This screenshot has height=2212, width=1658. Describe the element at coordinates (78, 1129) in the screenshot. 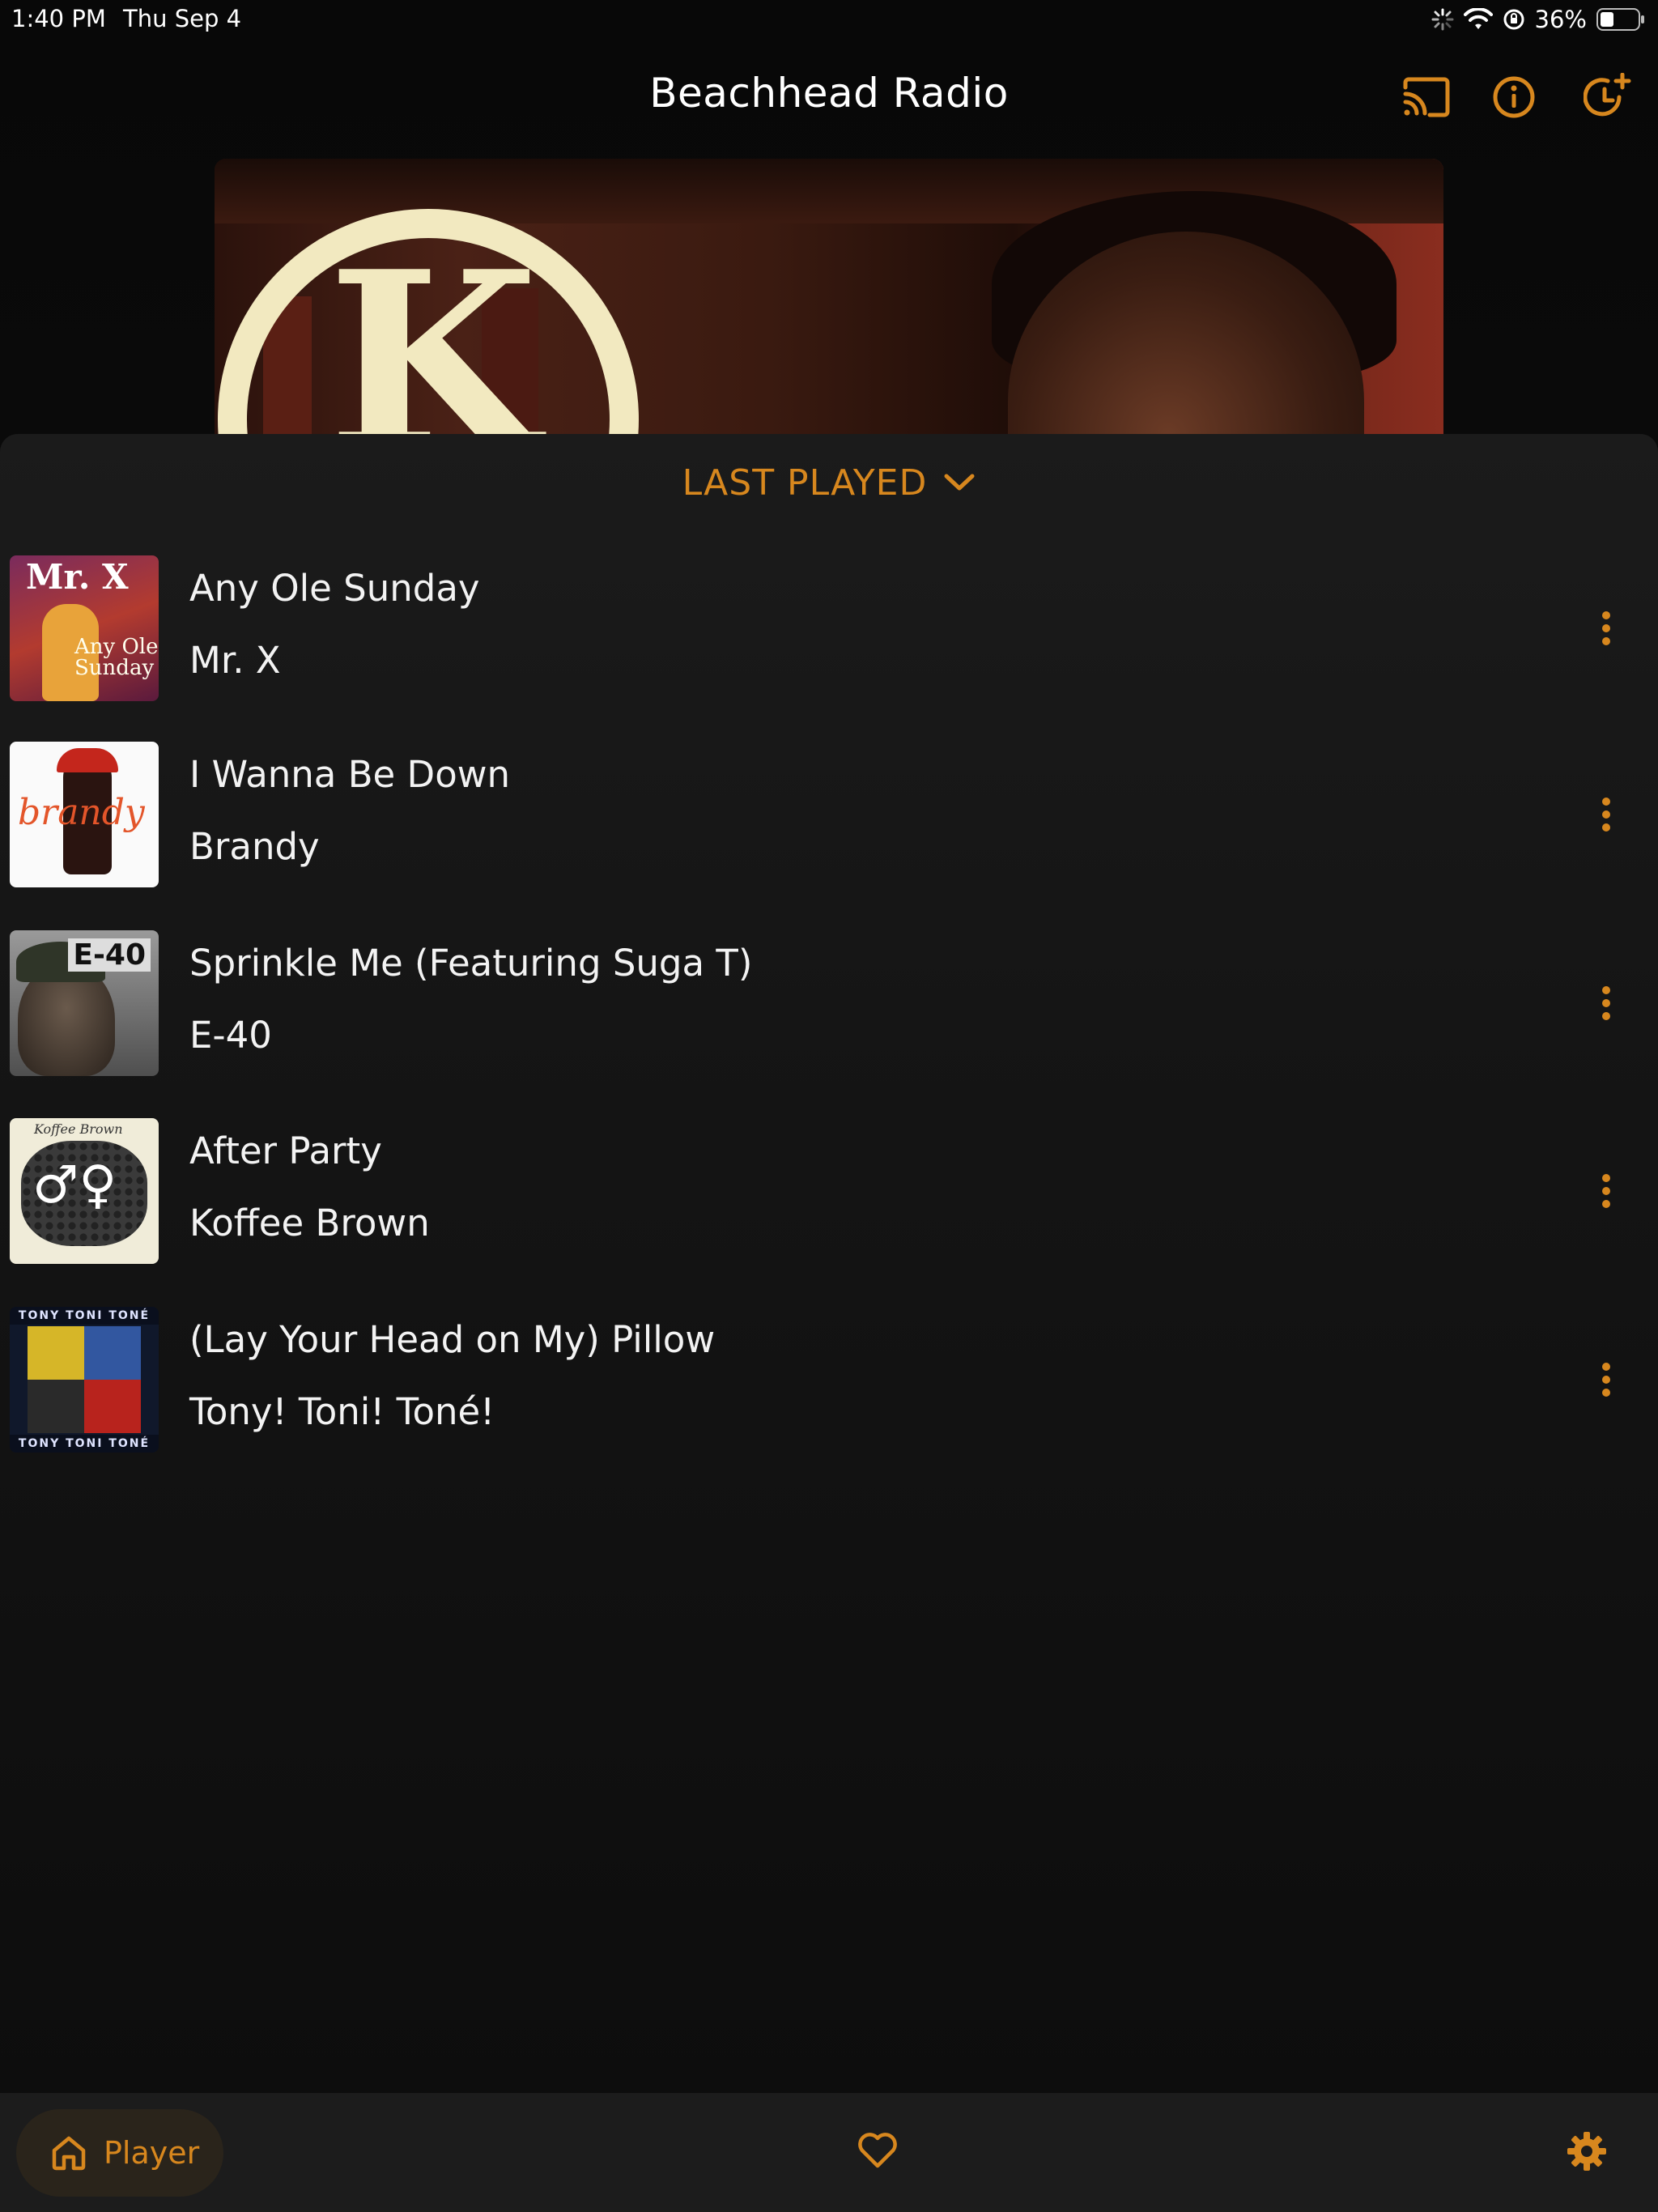

I see `artwork-text: Koffee Brown` at that location.